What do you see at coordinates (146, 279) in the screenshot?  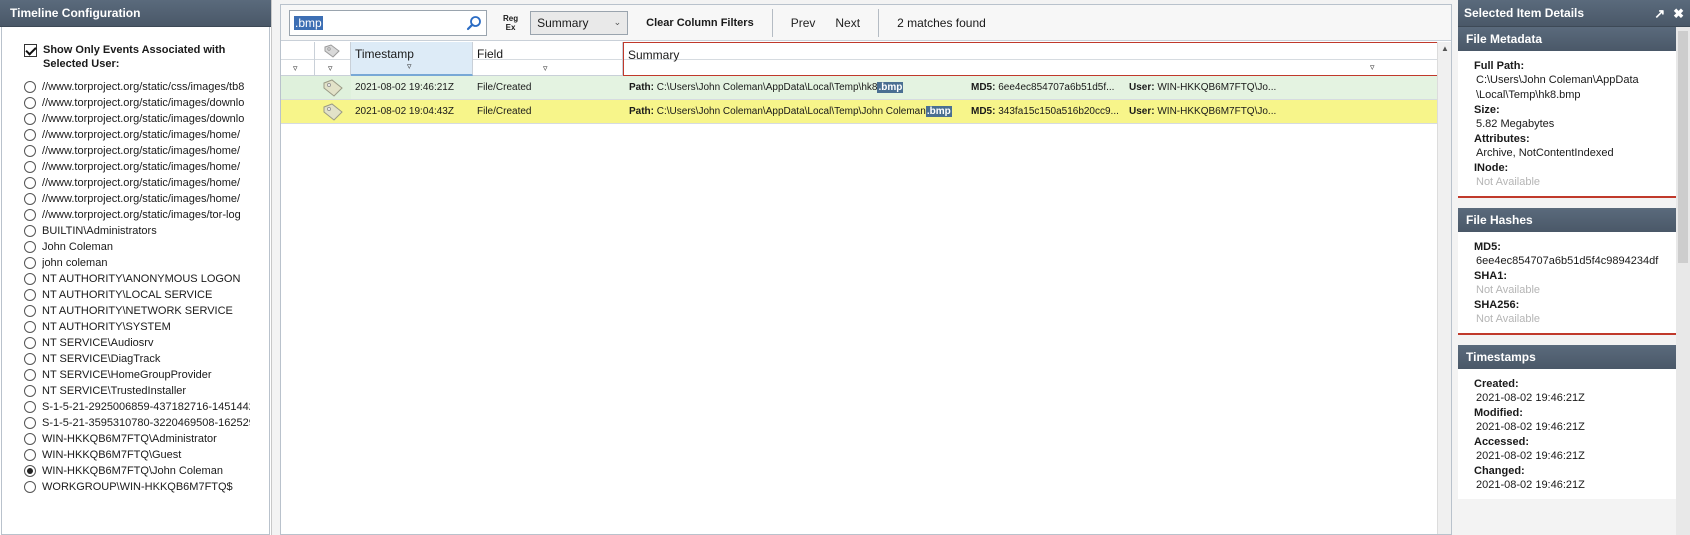 I see `user-radio-item: NT AUTHORITY\ANONYMOUS LOGON` at bounding box center [146, 279].